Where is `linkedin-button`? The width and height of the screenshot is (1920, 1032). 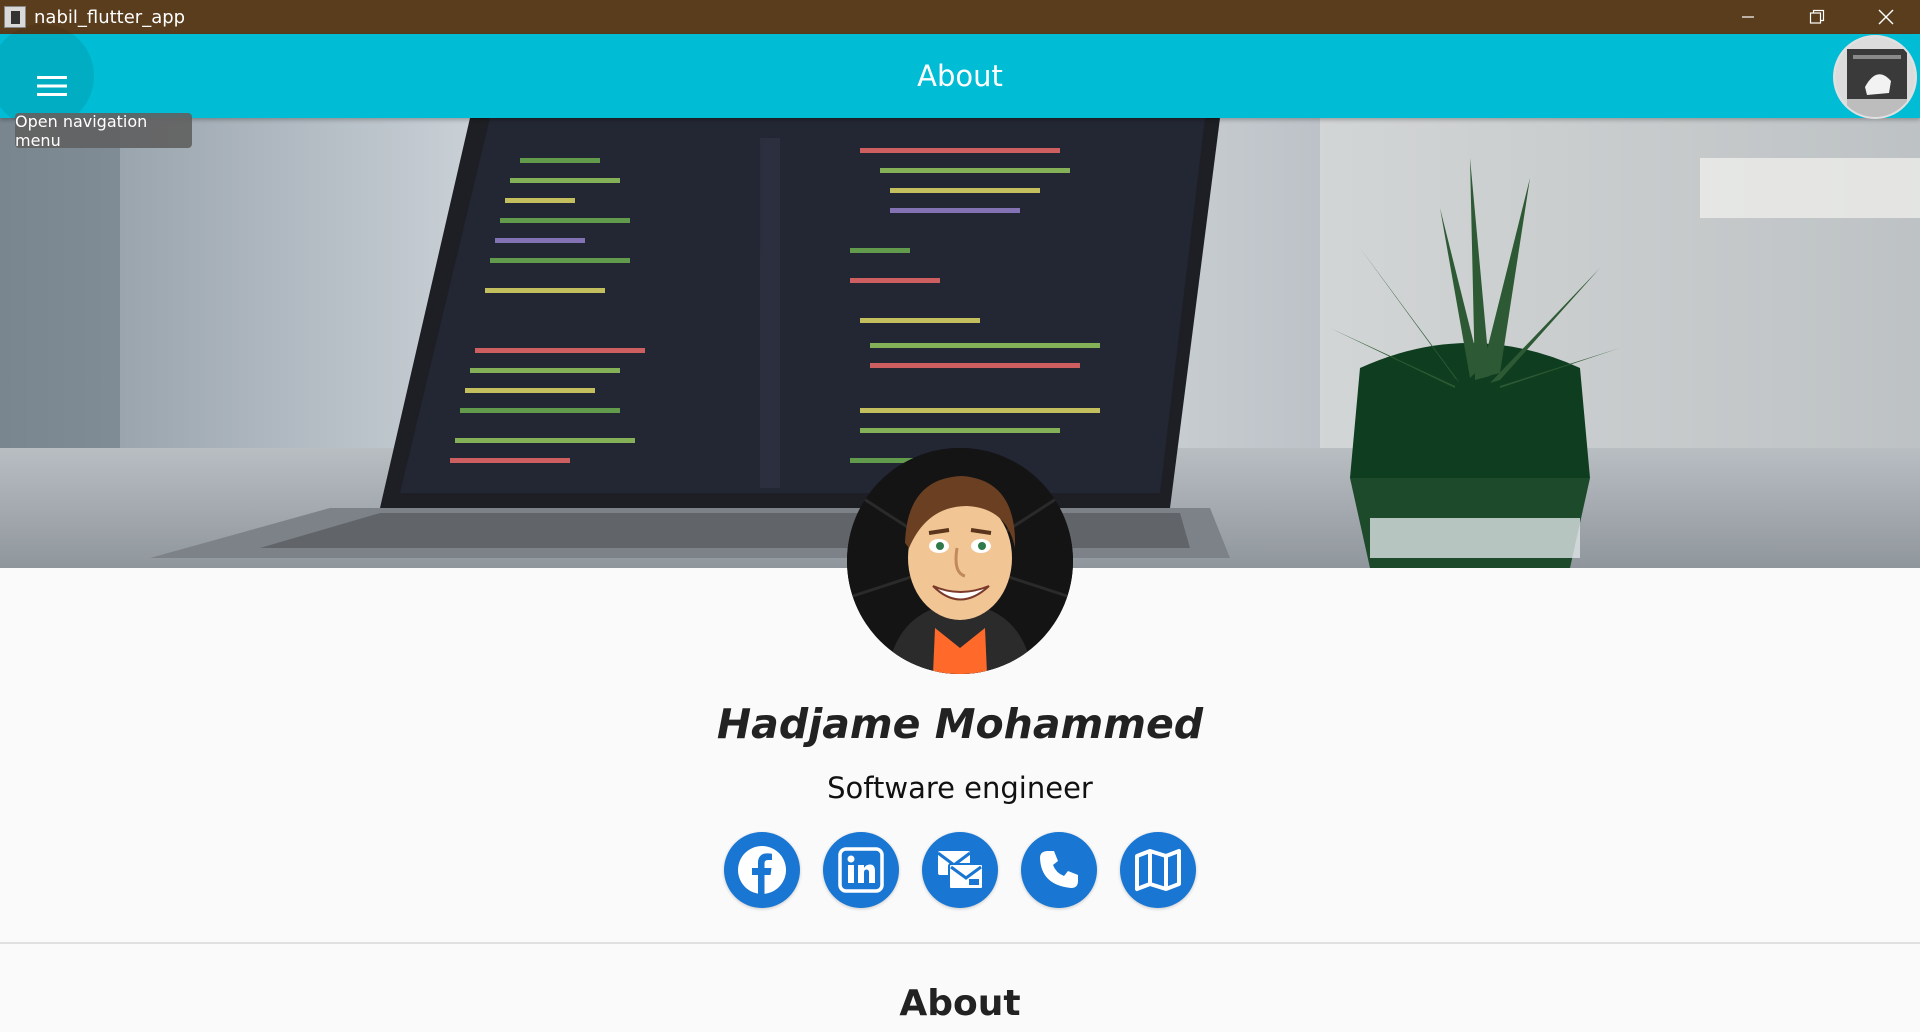 linkedin-button is located at coordinates (861, 870).